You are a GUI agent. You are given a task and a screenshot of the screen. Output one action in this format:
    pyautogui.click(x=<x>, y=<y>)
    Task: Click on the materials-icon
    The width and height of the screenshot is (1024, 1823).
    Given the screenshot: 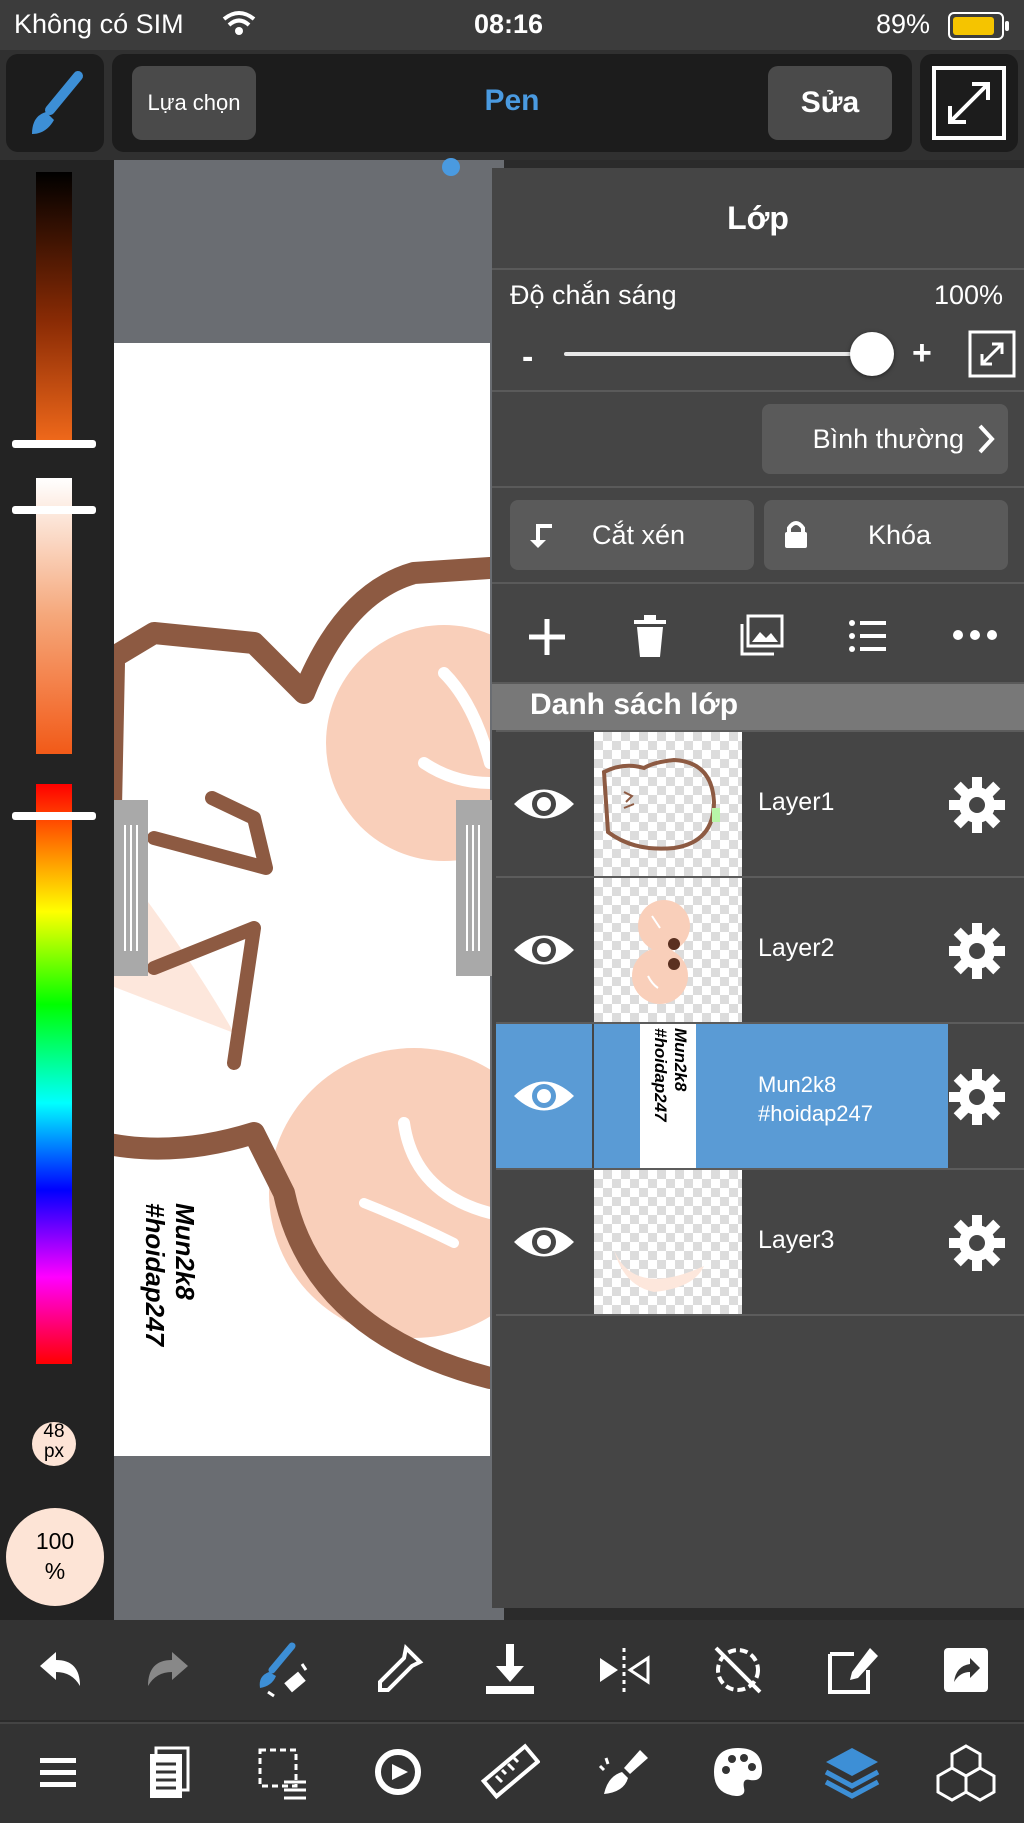 What is the action you would take?
    pyautogui.click(x=966, y=1772)
    